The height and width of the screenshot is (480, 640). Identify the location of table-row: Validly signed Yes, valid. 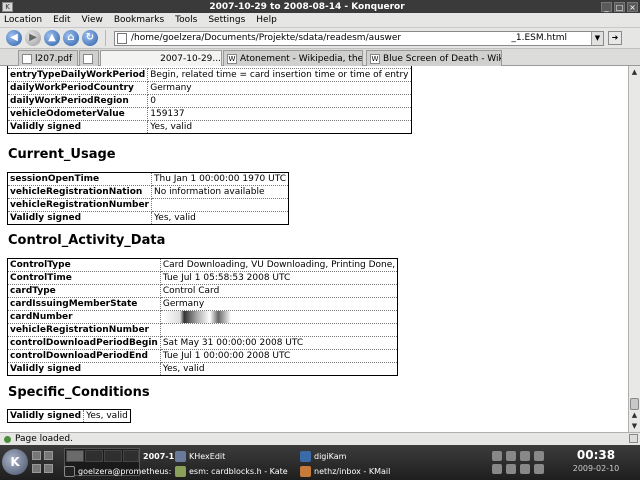
(148, 218).